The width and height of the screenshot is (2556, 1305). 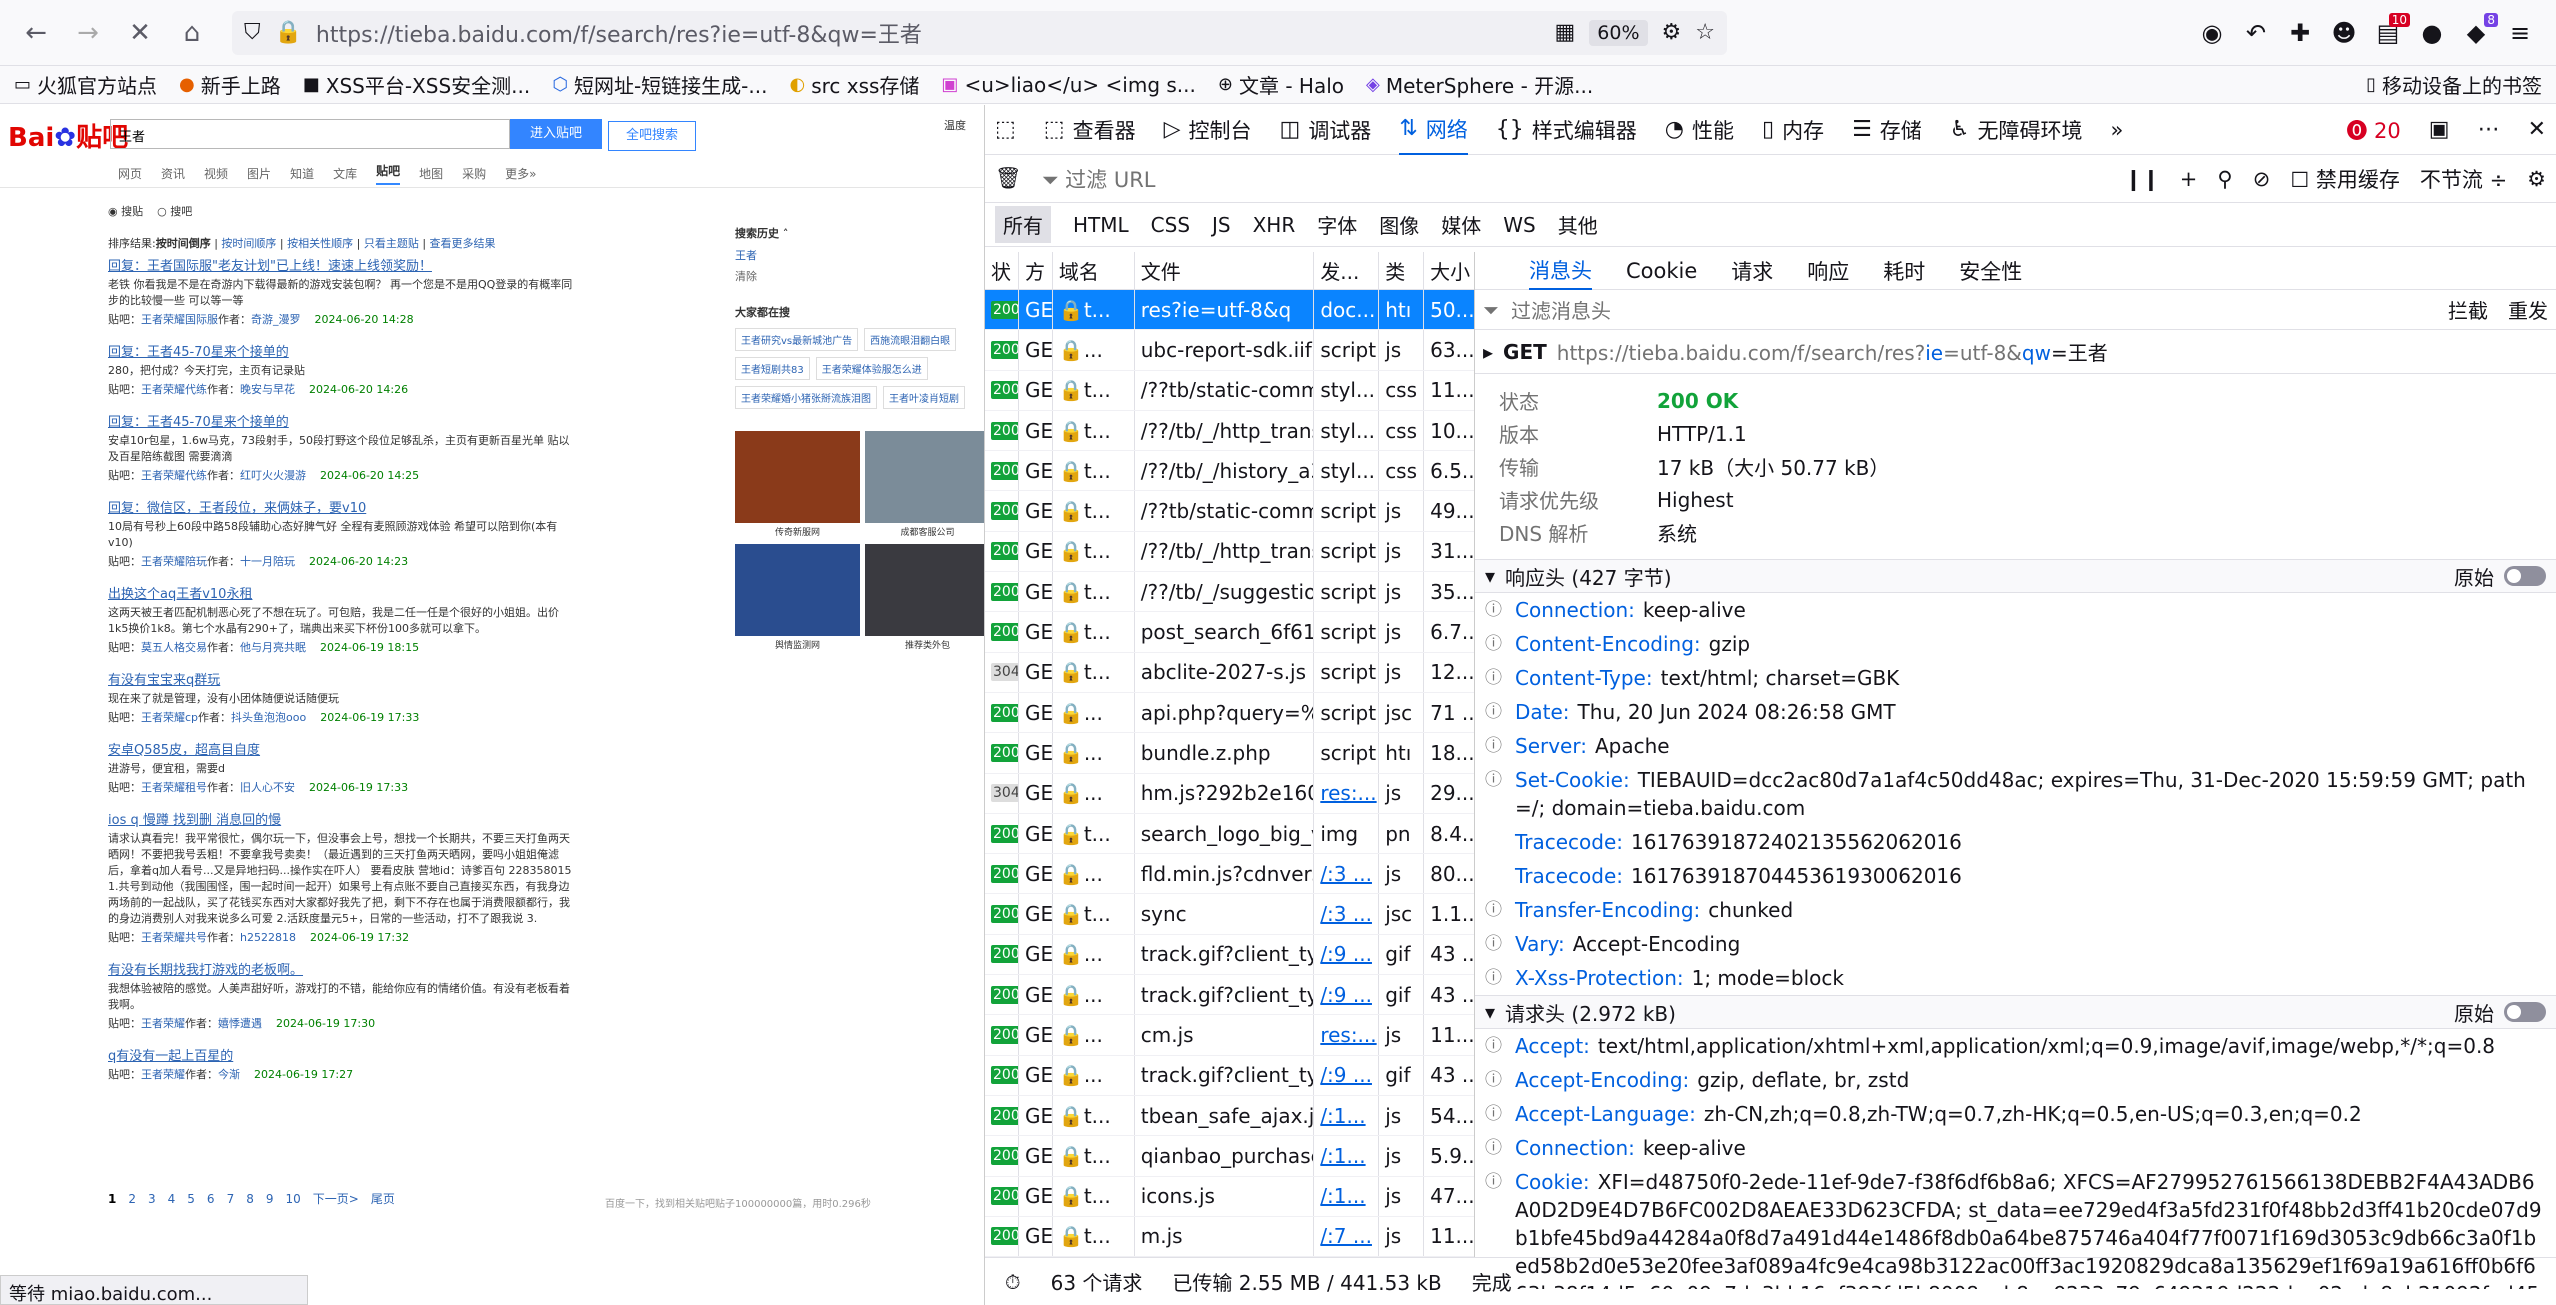 I want to click on settings-icon: ⚙, so click(x=1672, y=32).